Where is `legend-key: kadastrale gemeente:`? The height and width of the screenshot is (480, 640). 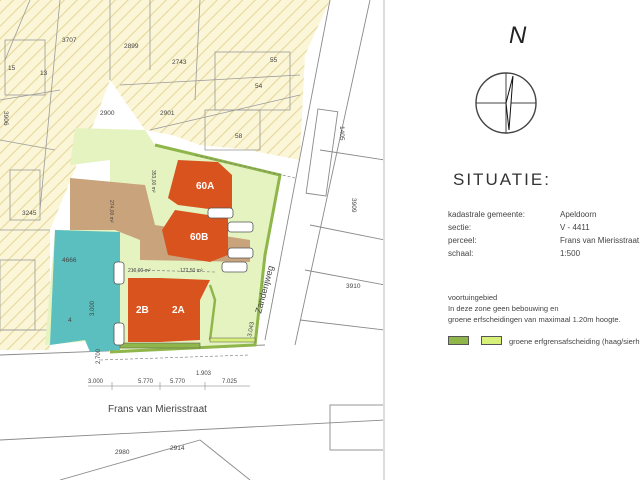 legend-key: kadastrale gemeente: is located at coordinates (486, 214).